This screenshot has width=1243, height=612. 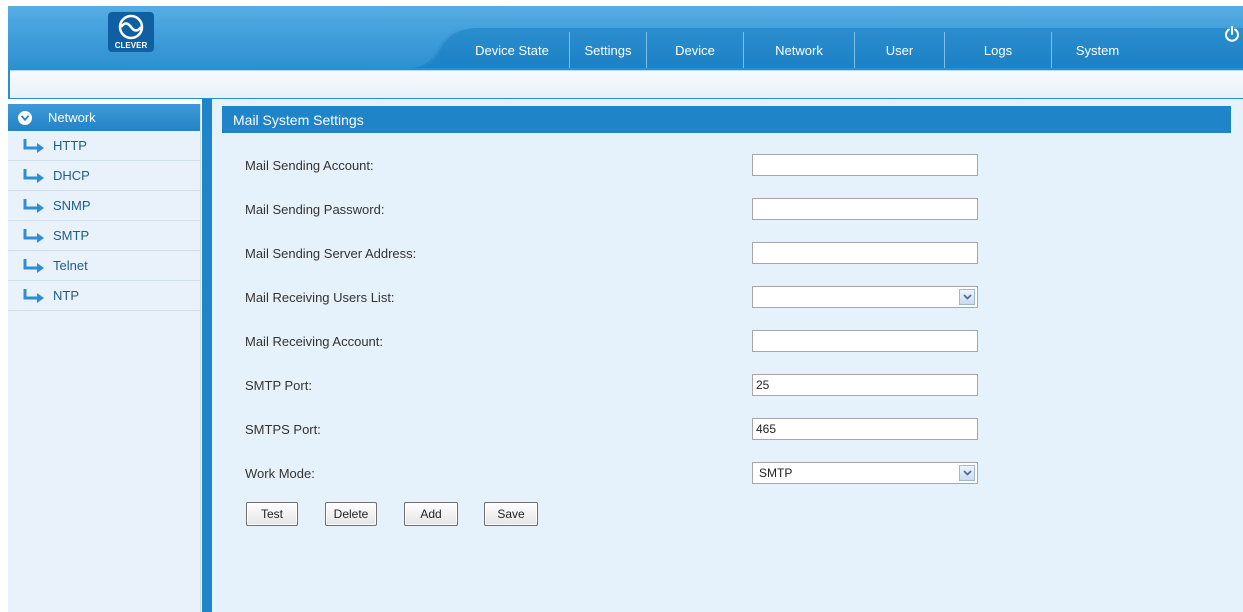 I want to click on tab-settings: Settings, so click(x=608, y=50).